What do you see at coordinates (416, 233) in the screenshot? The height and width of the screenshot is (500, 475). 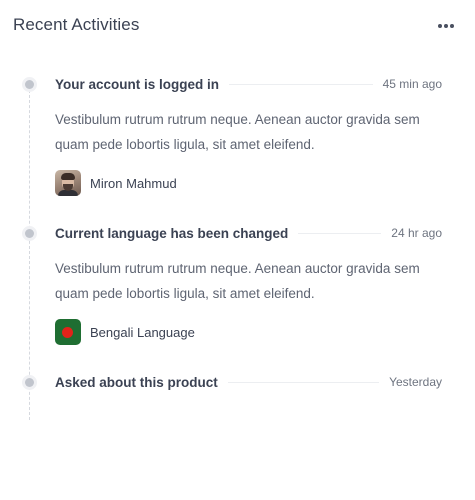 I see `activity-time: 24 hr ago` at bounding box center [416, 233].